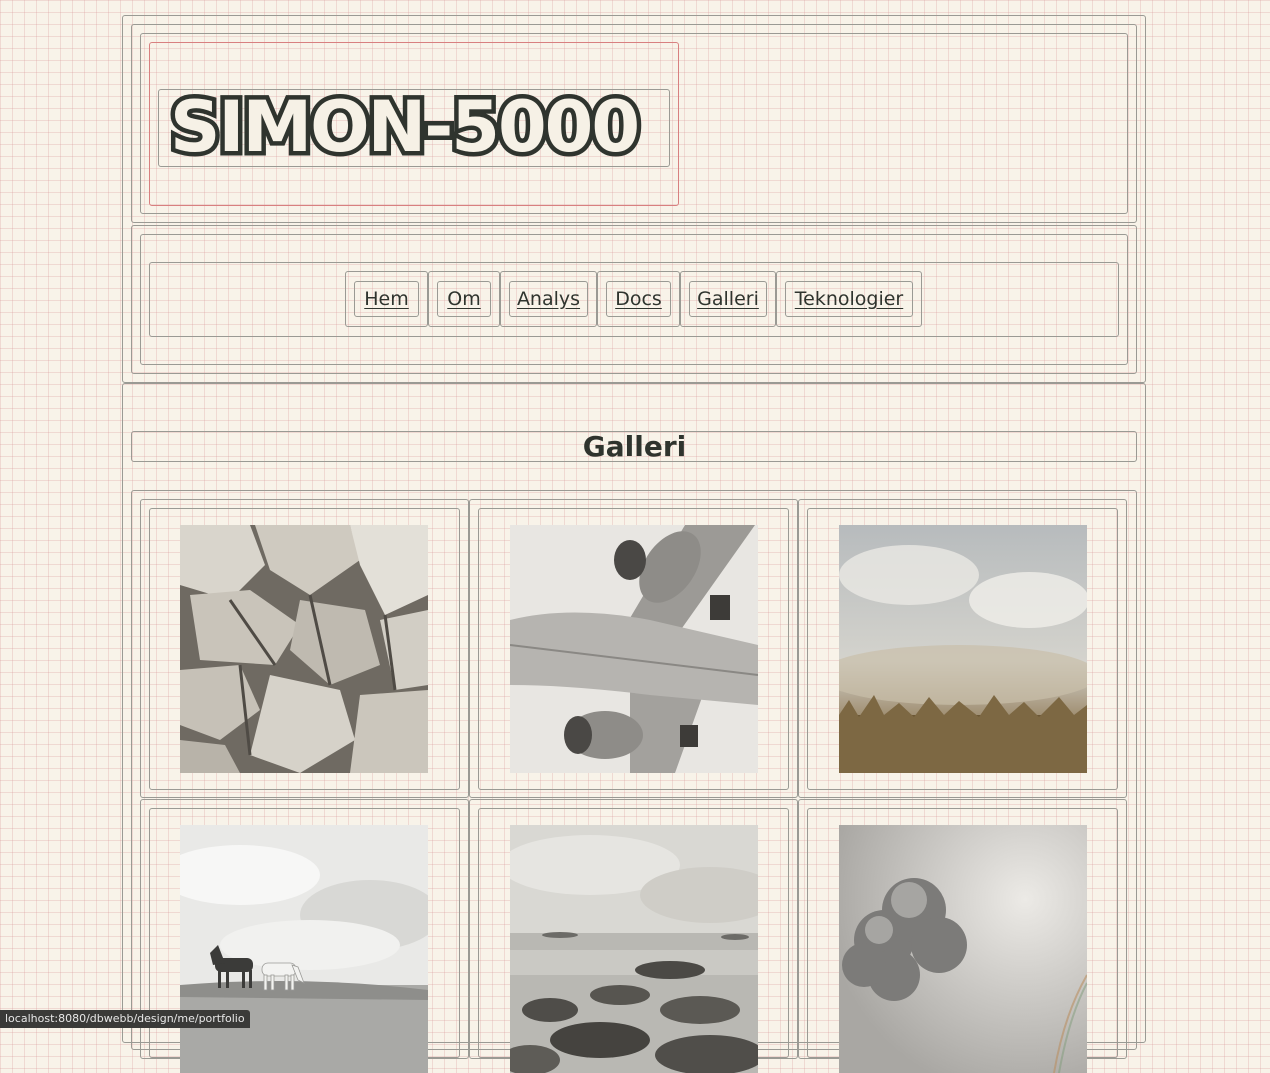 This screenshot has height=1073, width=1270. What do you see at coordinates (638, 299) in the screenshot?
I see `nav-link-docs: Docs` at bounding box center [638, 299].